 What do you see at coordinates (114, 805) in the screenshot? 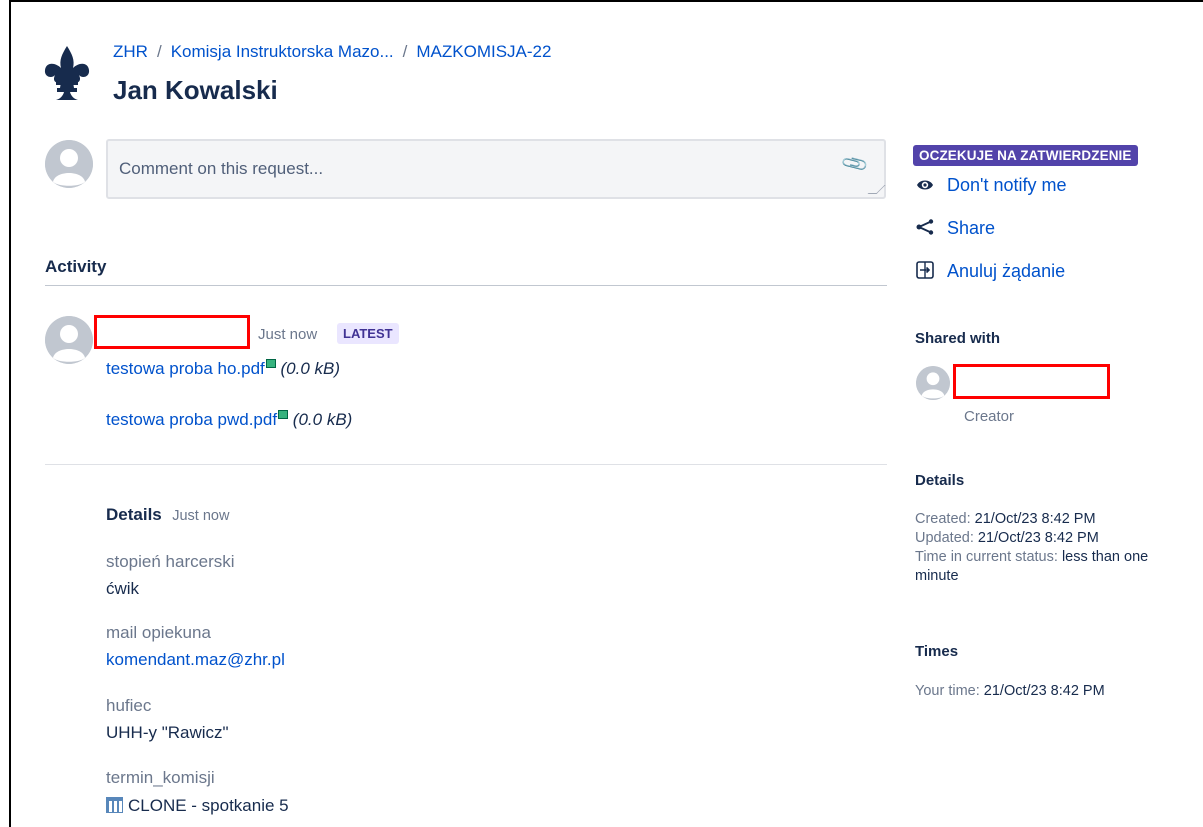
I see `calendar-icon` at bounding box center [114, 805].